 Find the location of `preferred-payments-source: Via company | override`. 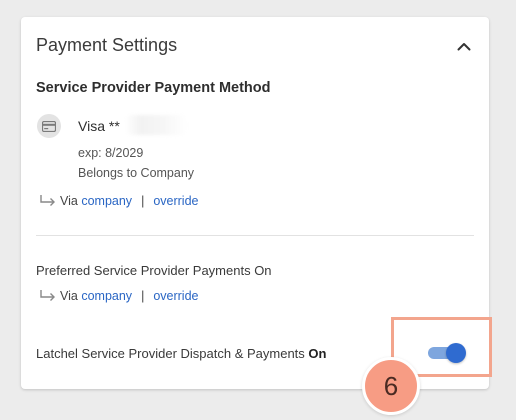

preferred-payments-source: Via company | override is located at coordinates (118, 296).